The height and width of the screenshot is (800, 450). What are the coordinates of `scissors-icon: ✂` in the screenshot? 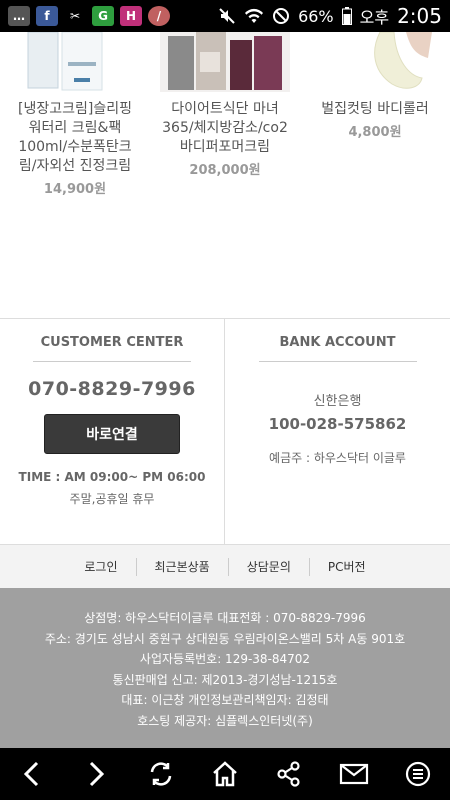 It's located at (75, 16).